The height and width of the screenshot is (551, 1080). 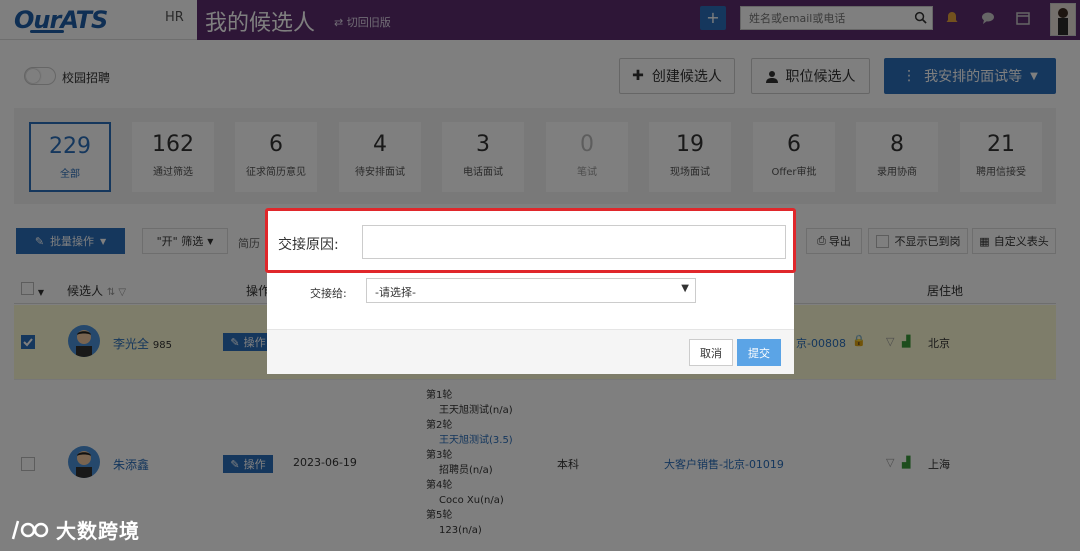 I want to click on watermark-text: 大数跨境, so click(x=98, y=531).